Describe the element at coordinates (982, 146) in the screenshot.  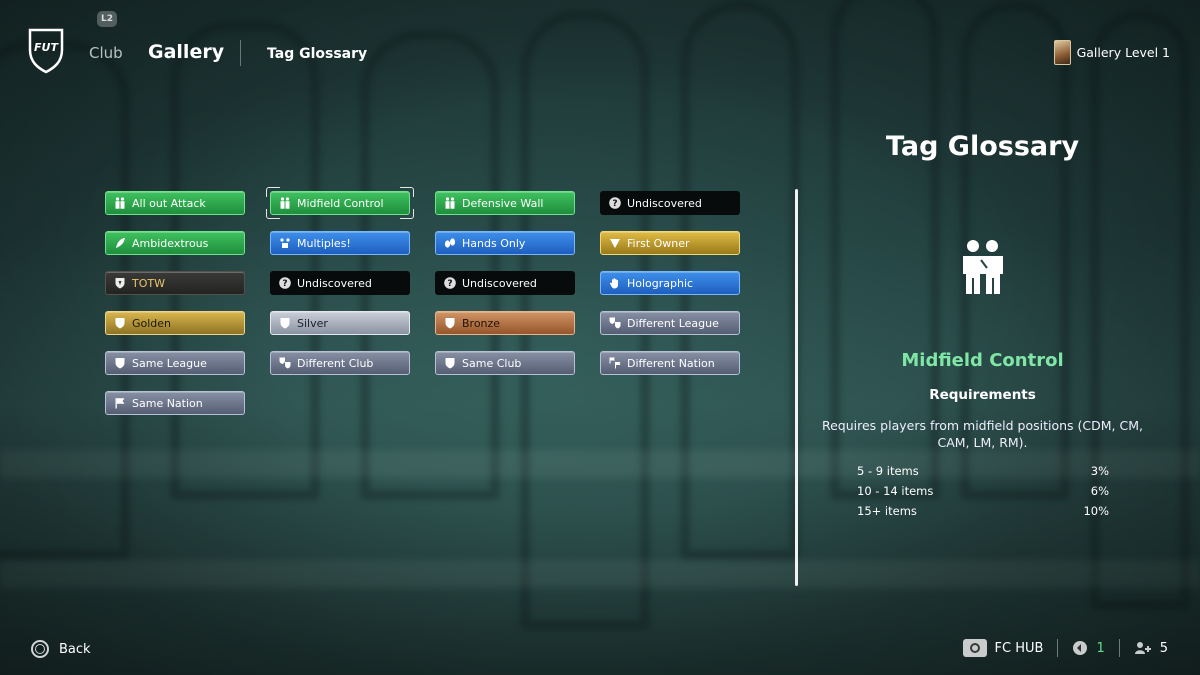
I see `panel-title: Tag Glossary` at that location.